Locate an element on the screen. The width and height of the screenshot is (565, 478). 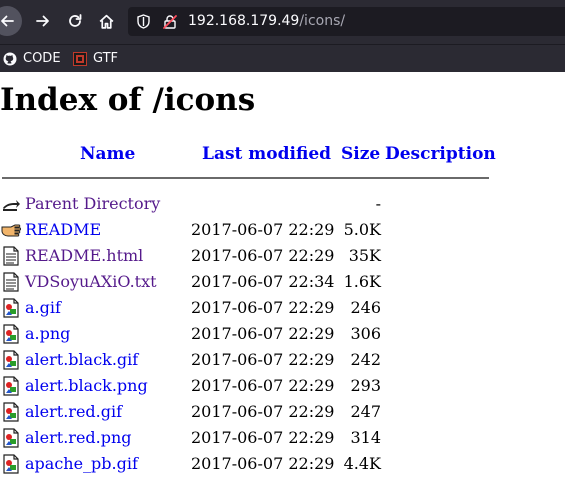
file-row: alert.black.gif 2017-06-07 22:29 242 is located at coordinates (282, 360).